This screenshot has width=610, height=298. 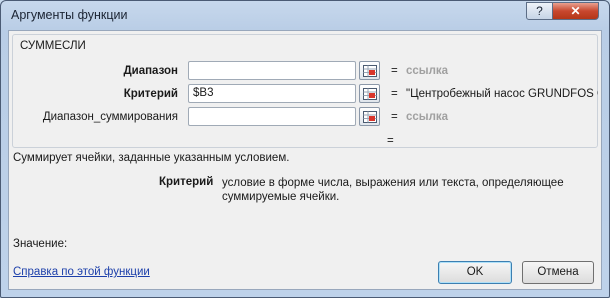 I want to click on cancel-button: Отмена, so click(x=558, y=272).